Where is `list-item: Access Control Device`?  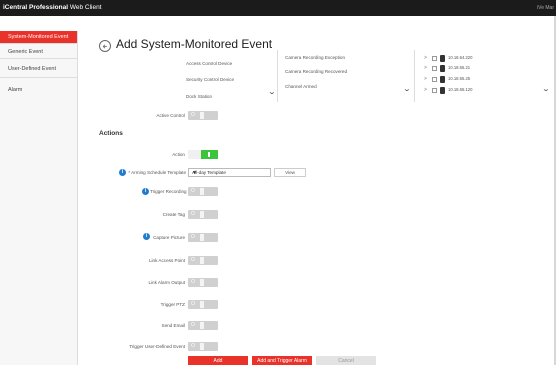
list-item: Access Control Device is located at coordinates (209, 63).